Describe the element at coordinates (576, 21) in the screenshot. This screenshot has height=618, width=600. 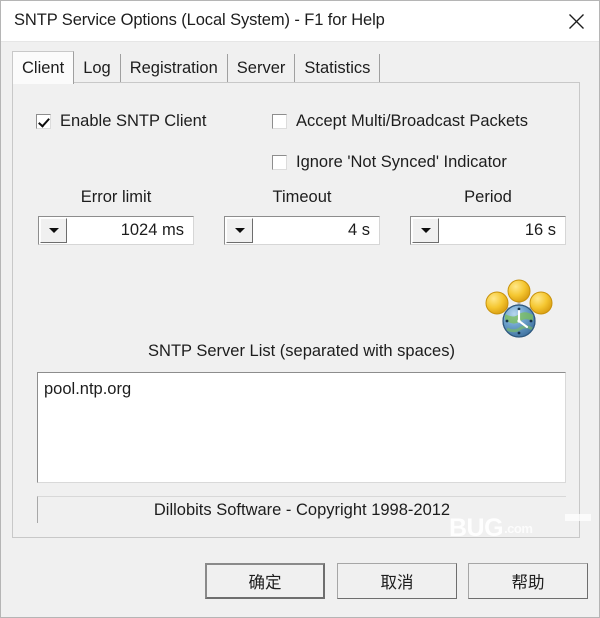
I see `close-icon` at that location.